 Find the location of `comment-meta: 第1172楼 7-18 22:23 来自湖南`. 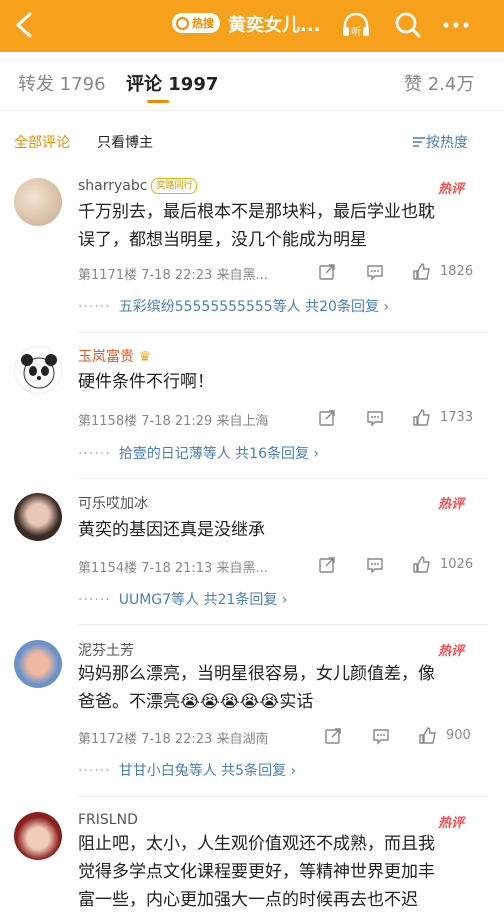

comment-meta: 第1172楼 7-18 22:23 来自湖南 is located at coordinates (173, 739).